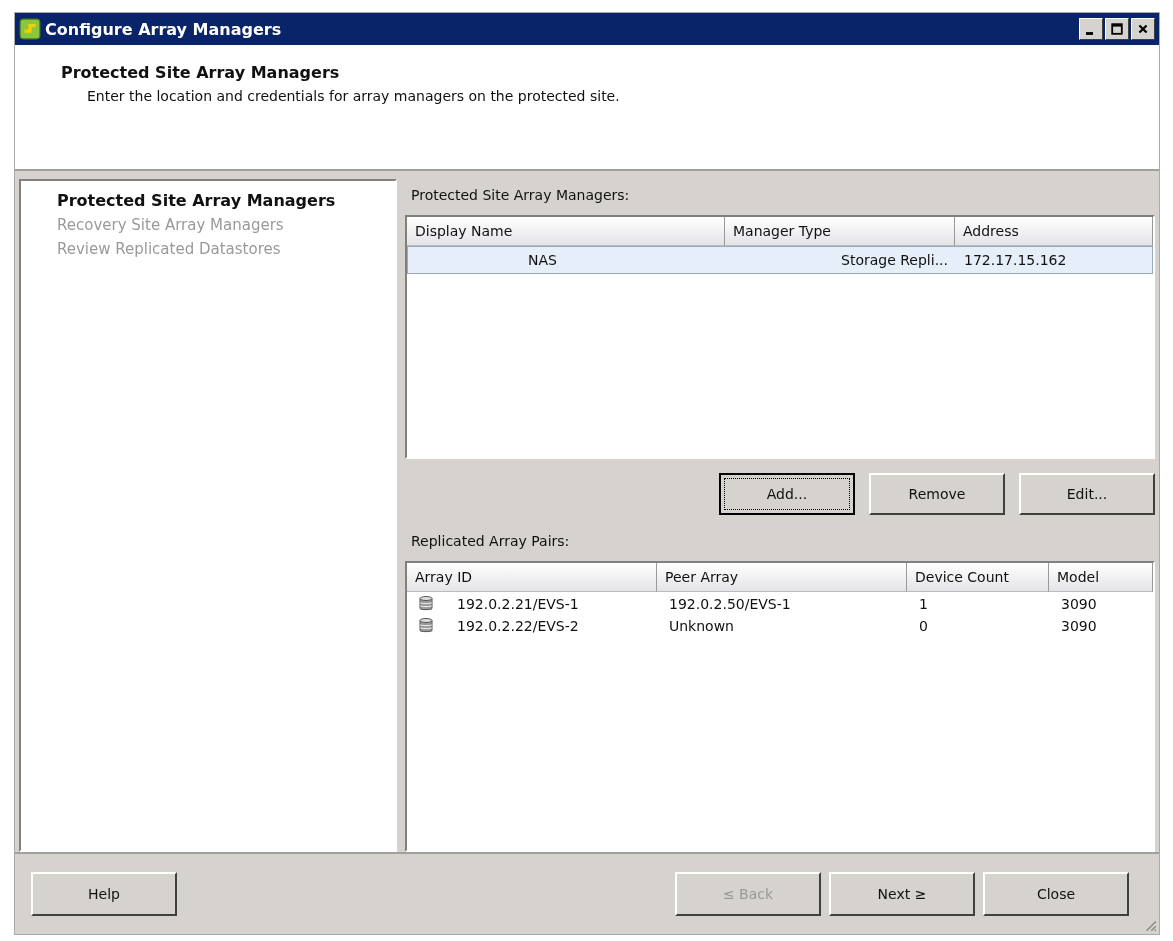 This screenshot has height=941, width=1173. What do you see at coordinates (520, 195) in the screenshot?
I see `section-label: Protected Site Array Managers:` at bounding box center [520, 195].